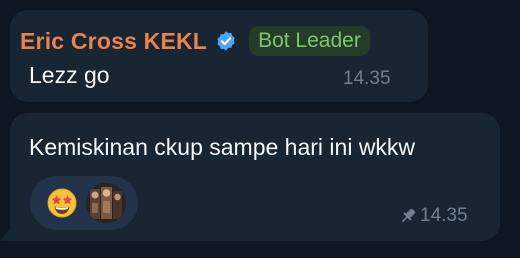 The width and height of the screenshot is (520, 258). What do you see at coordinates (226, 41) in the screenshot?
I see `verified-badge-icon` at bounding box center [226, 41].